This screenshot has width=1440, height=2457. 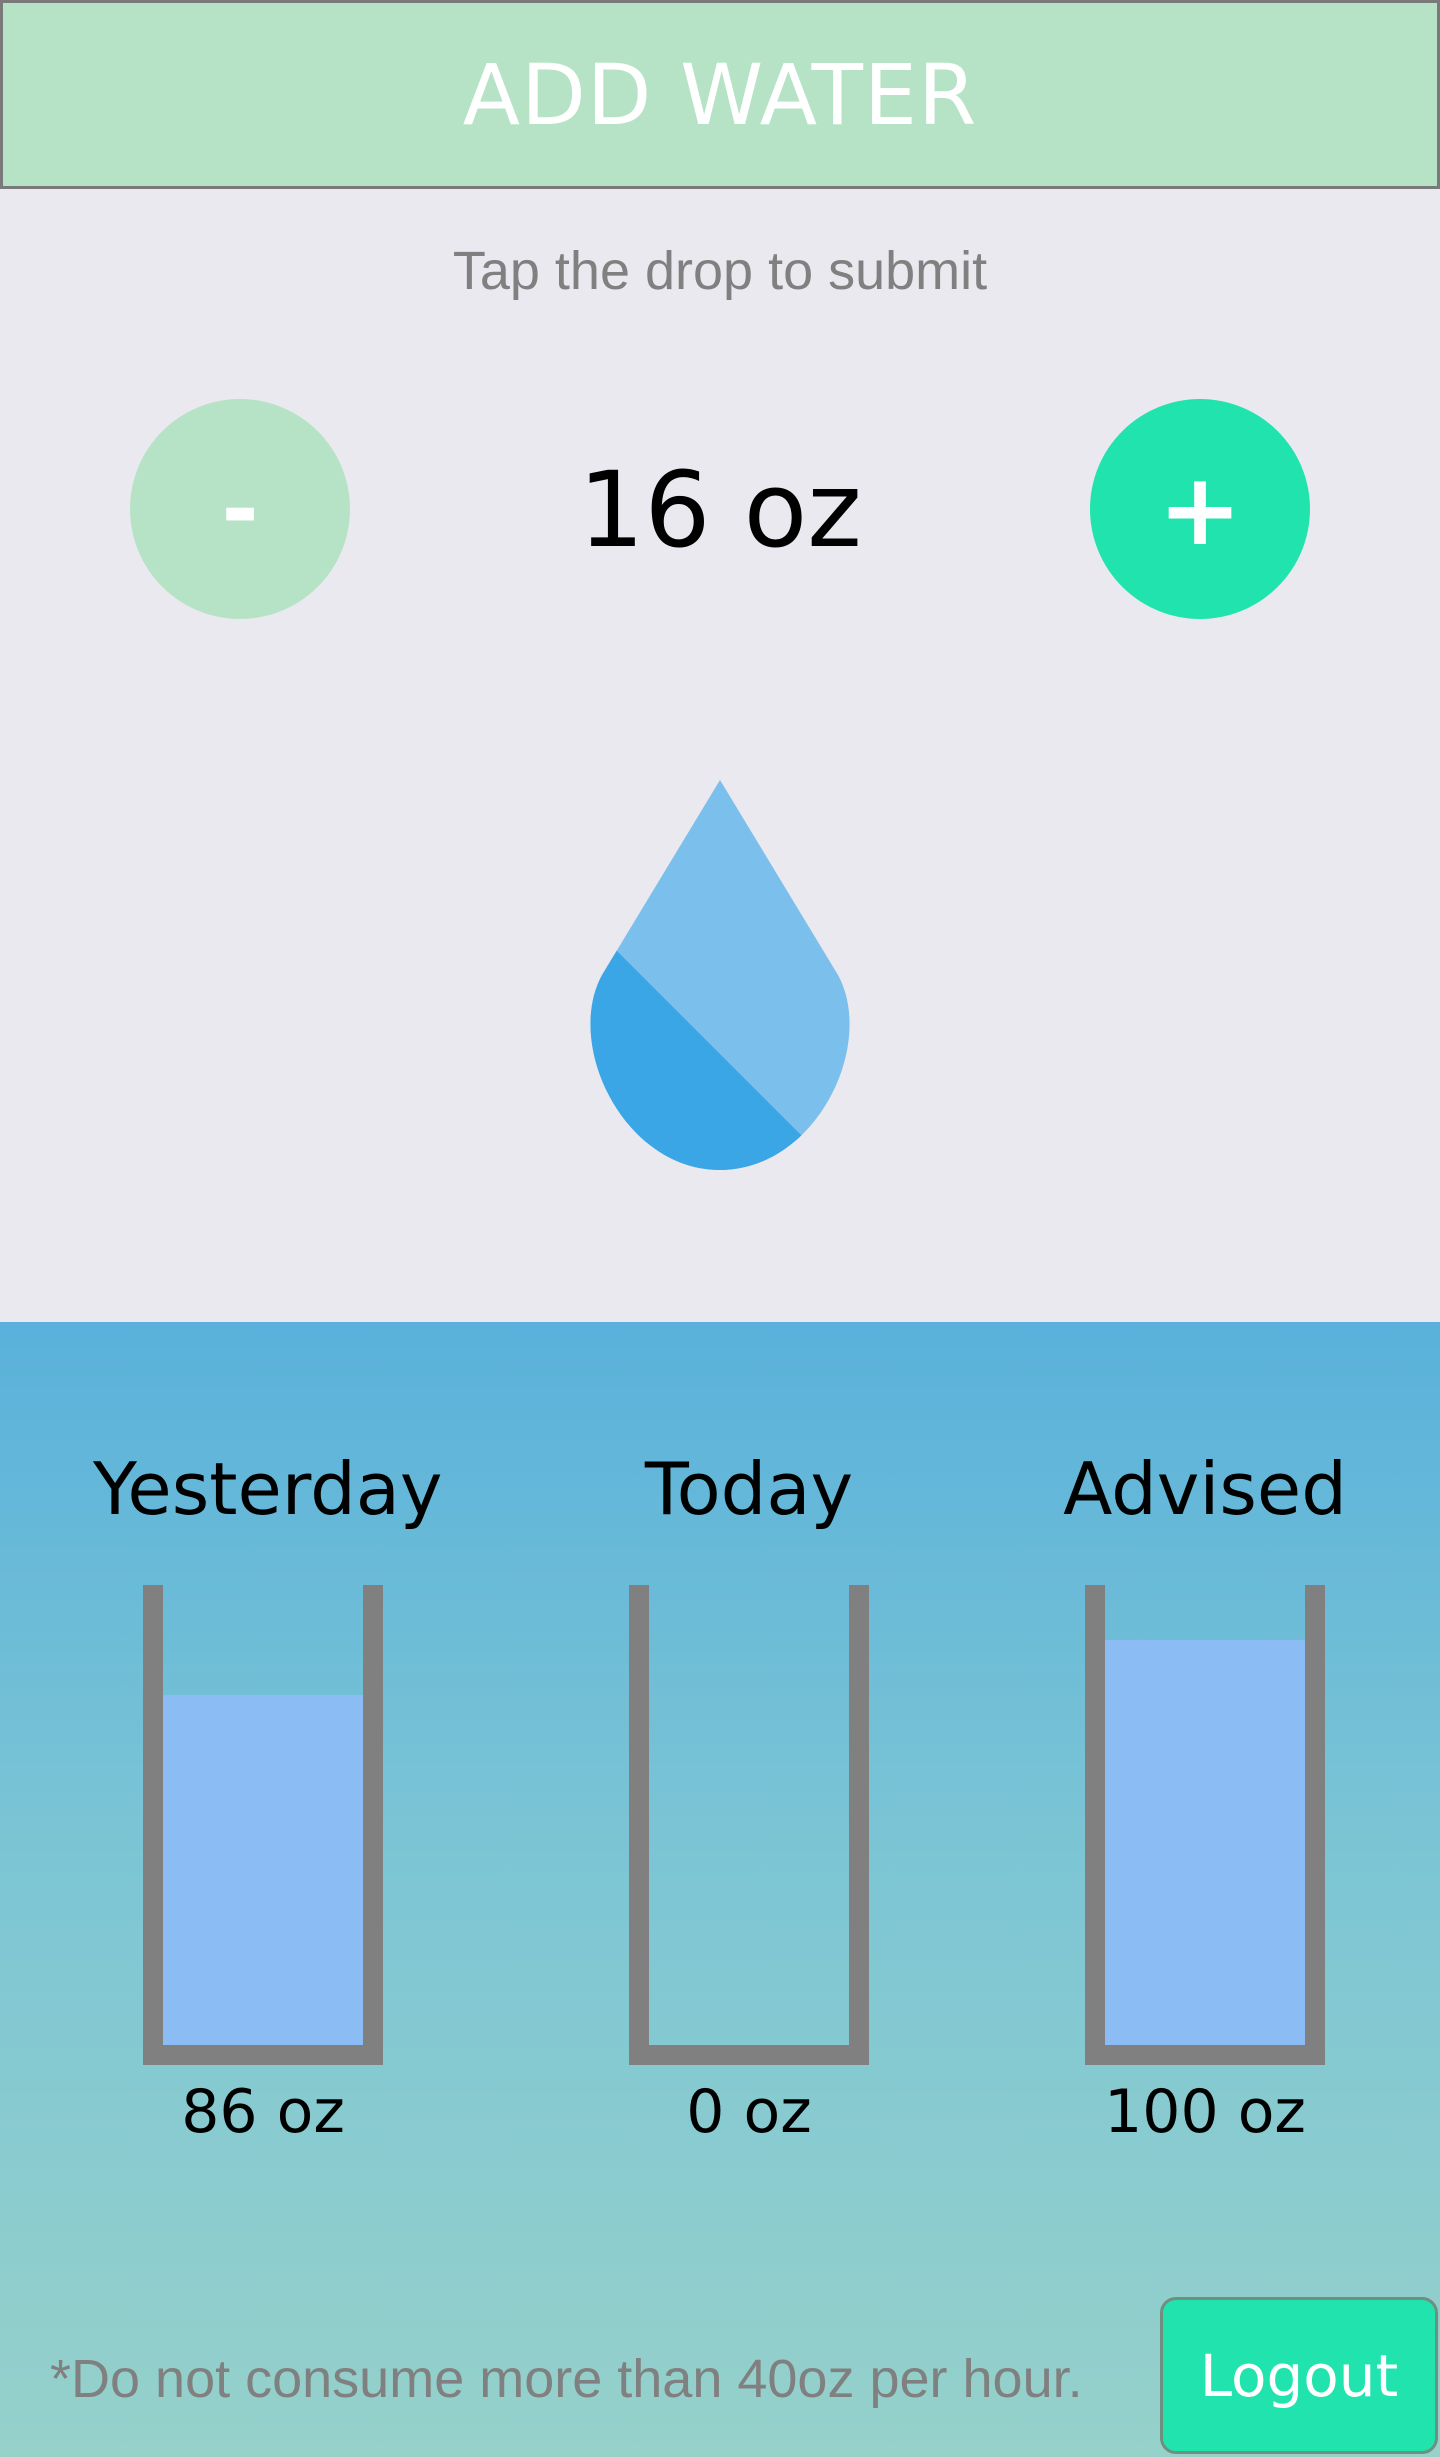 What do you see at coordinates (720, 510) in the screenshot?
I see `amount-display: 16 oz` at bounding box center [720, 510].